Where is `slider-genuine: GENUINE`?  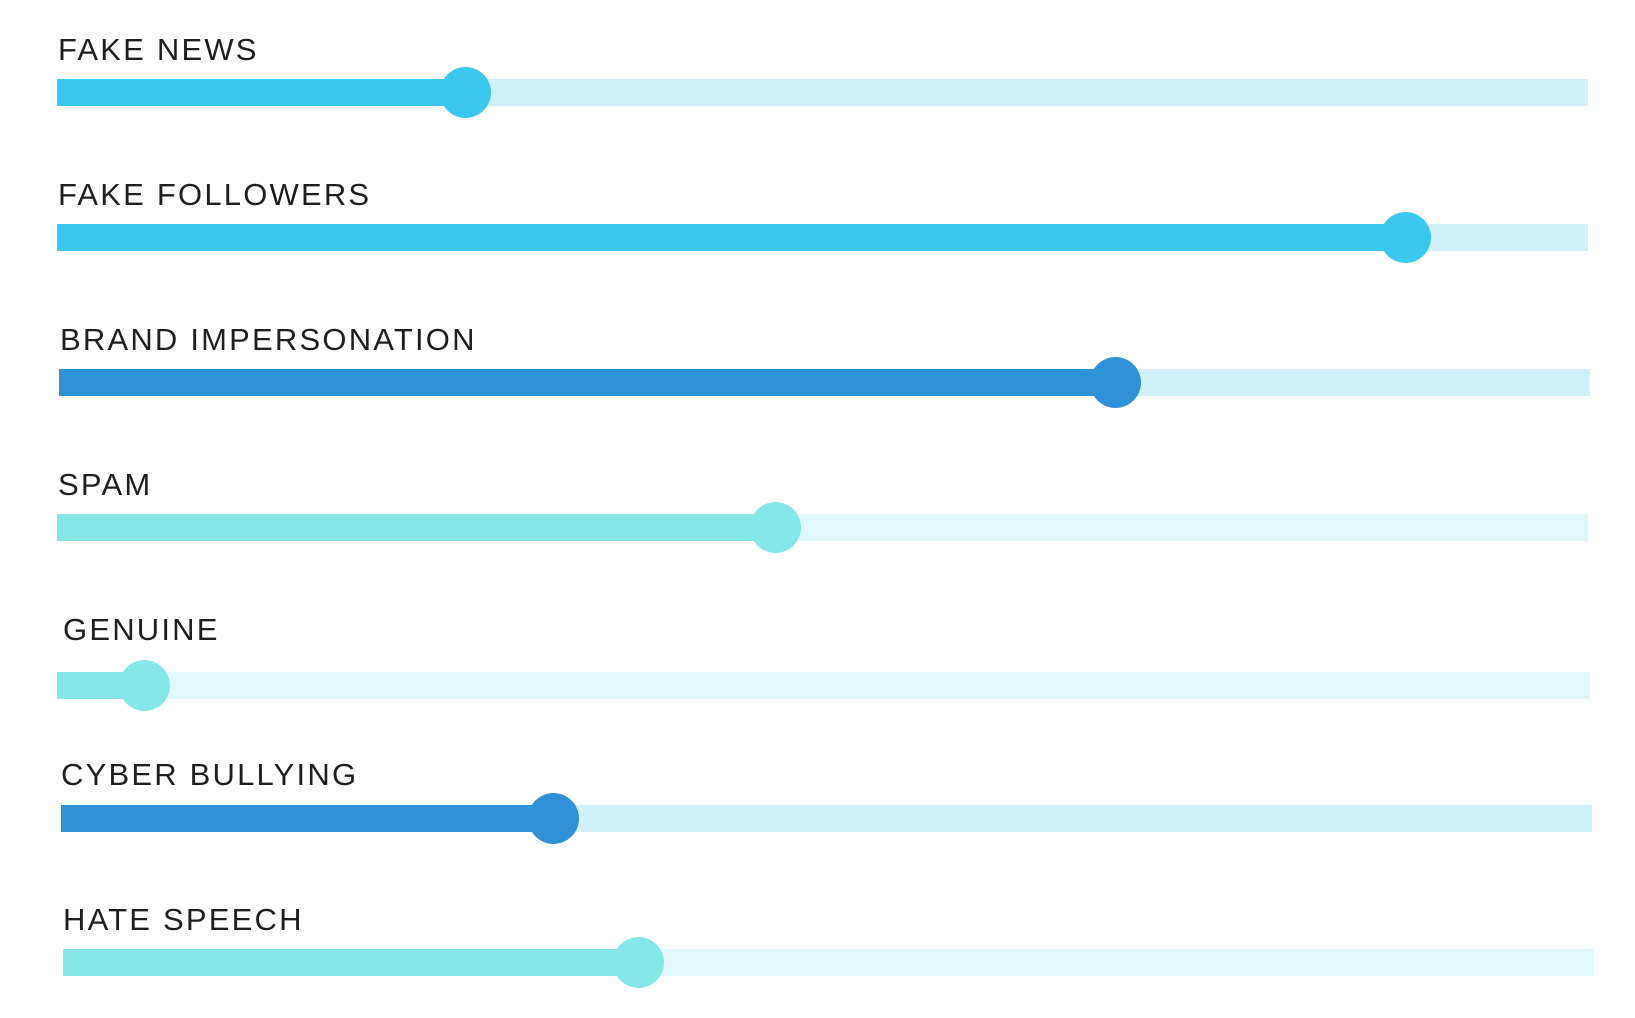 slider-genuine: GENUINE is located at coordinates (817, 663).